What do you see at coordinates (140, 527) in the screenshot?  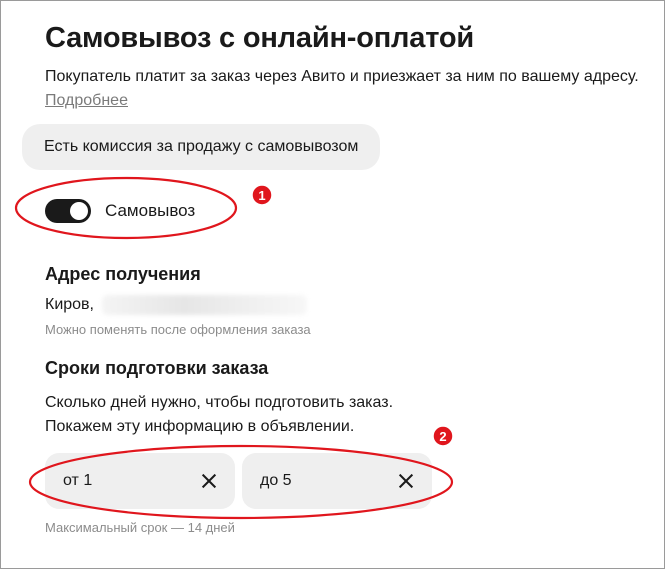 I see `prep-hint: Максимальный срок — 14 дней` at bounding box center [140, 527].